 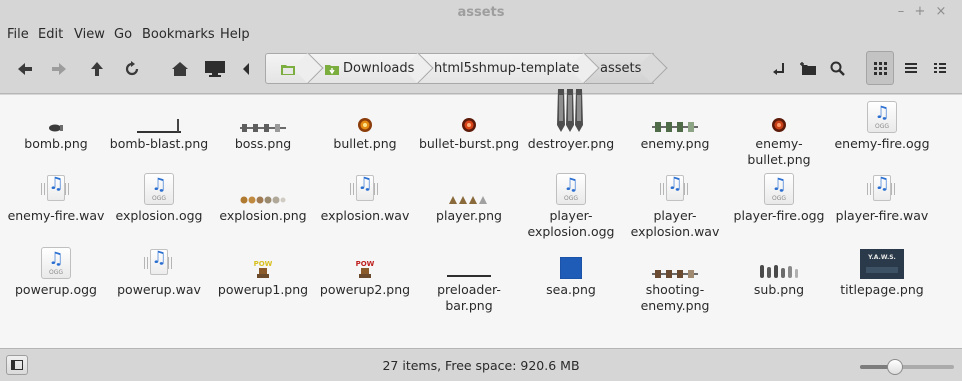 What do you see at coordinates (907, 367) in the screenshot?
I see `zoom-slider` at bounding box center [907, 367].